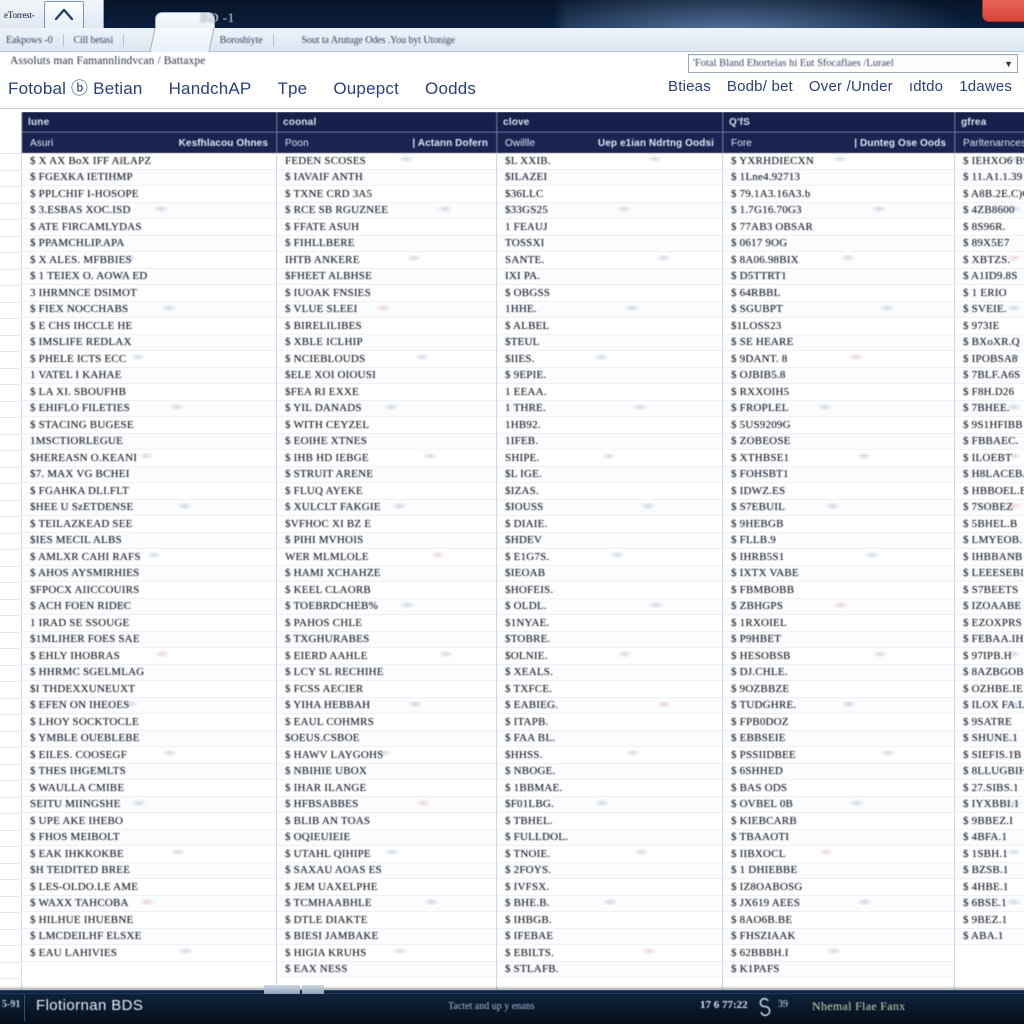 The height and width of the screenshot is (1024, 1024). I want to click on table-row: $IEOAB, so click(609, 573).